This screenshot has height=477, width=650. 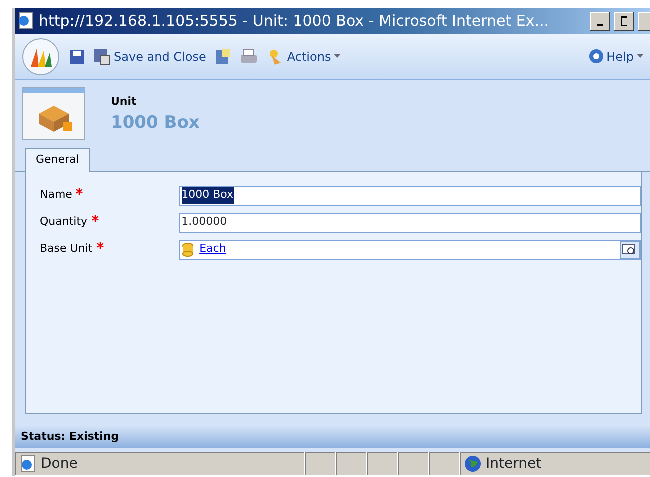 What do you see at coordinates (64, 221) in the screenshot?
I see `field-label: Quantity` at bounding box center [64, 221].